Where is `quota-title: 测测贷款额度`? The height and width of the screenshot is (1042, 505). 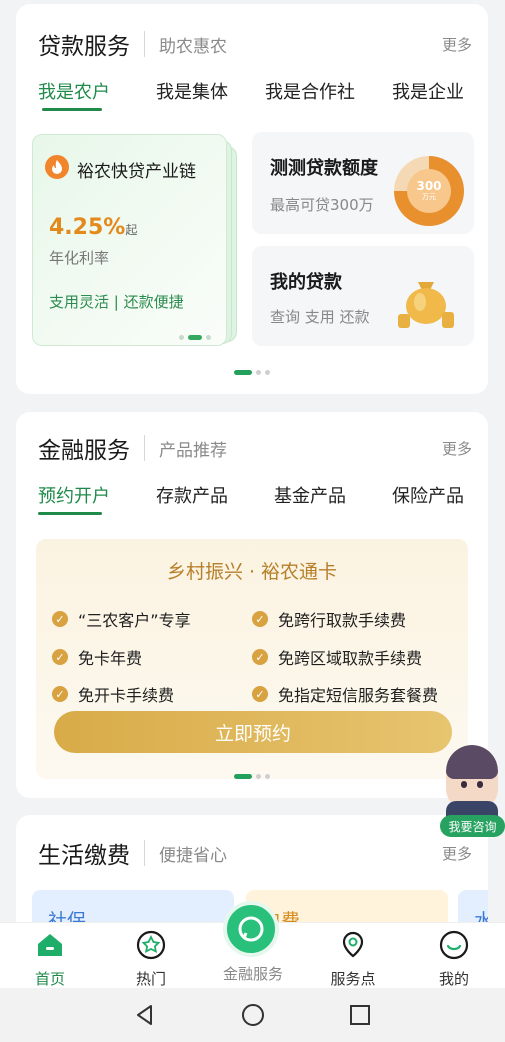 quota-title: 测测贷款额度 is located at coordinates (324, 168).